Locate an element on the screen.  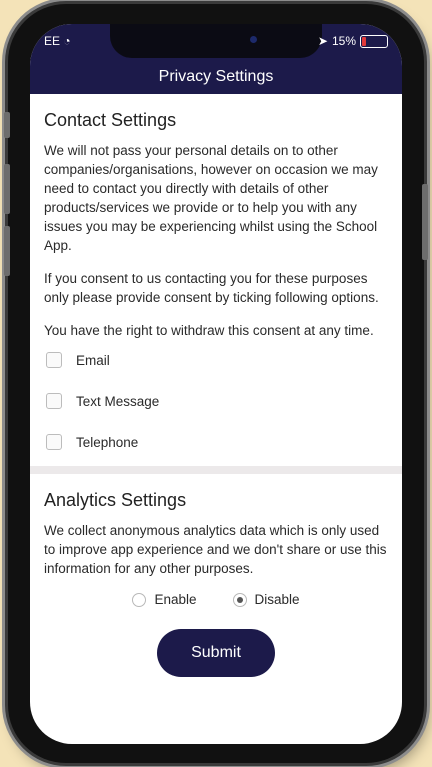
status-bar-right: ➤ 15% is located at coordinates (353, 41).